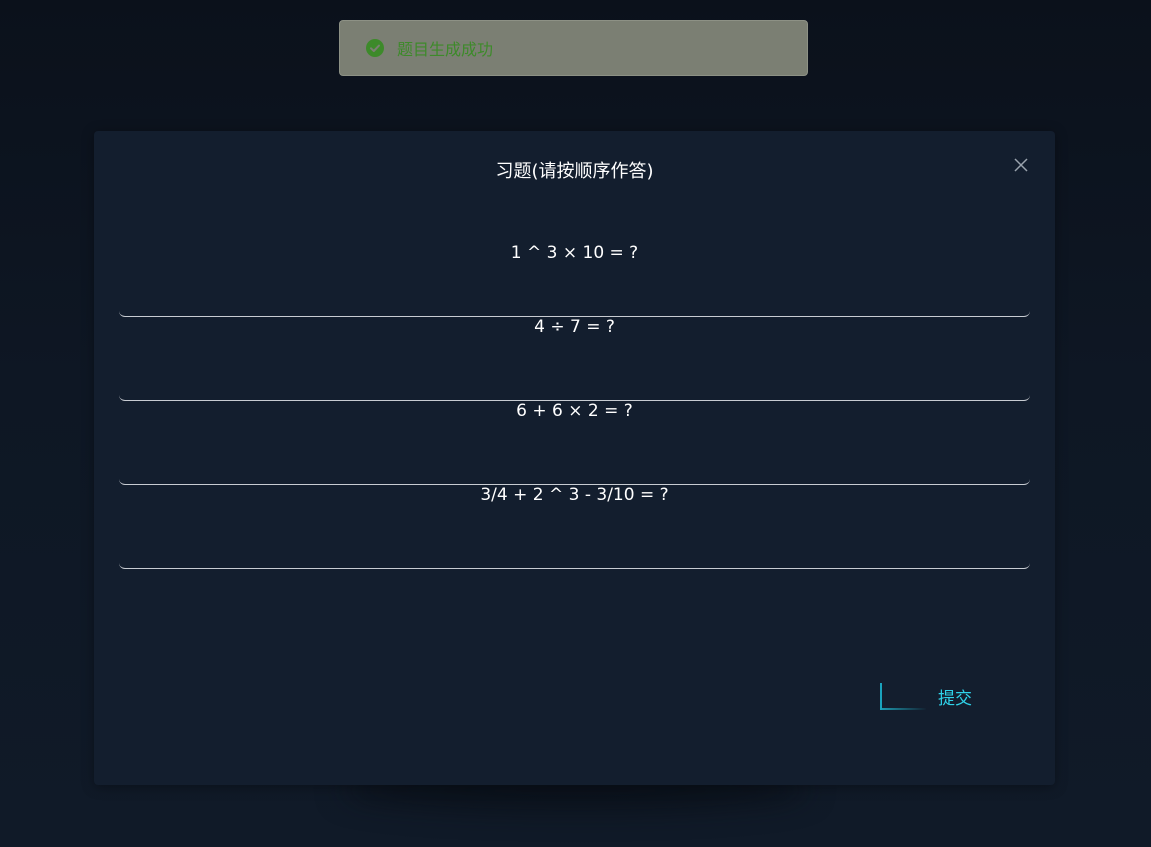 This screenshot has width=1151, height=847. What do you see at coordinates (574, 527) in the screenshot?
I see `question-item: 3/4 + 2 ^ 3 - 3/10 = ?` at bounding box center [574, 527].